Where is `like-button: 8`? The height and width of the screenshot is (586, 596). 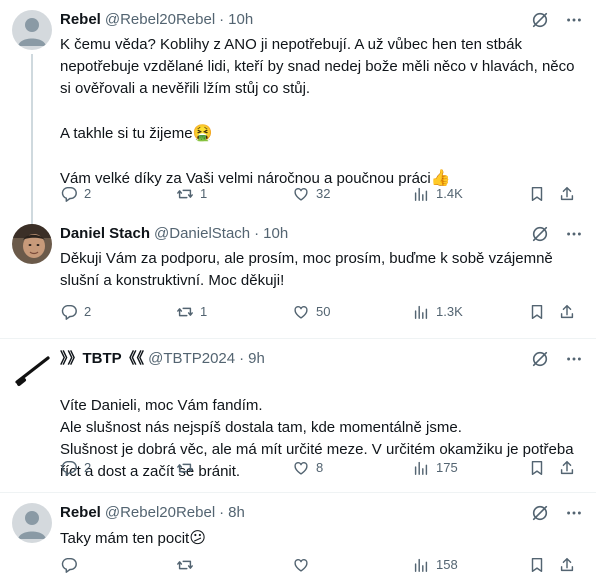
like-button: 8 is located at coordinates (307, 468).